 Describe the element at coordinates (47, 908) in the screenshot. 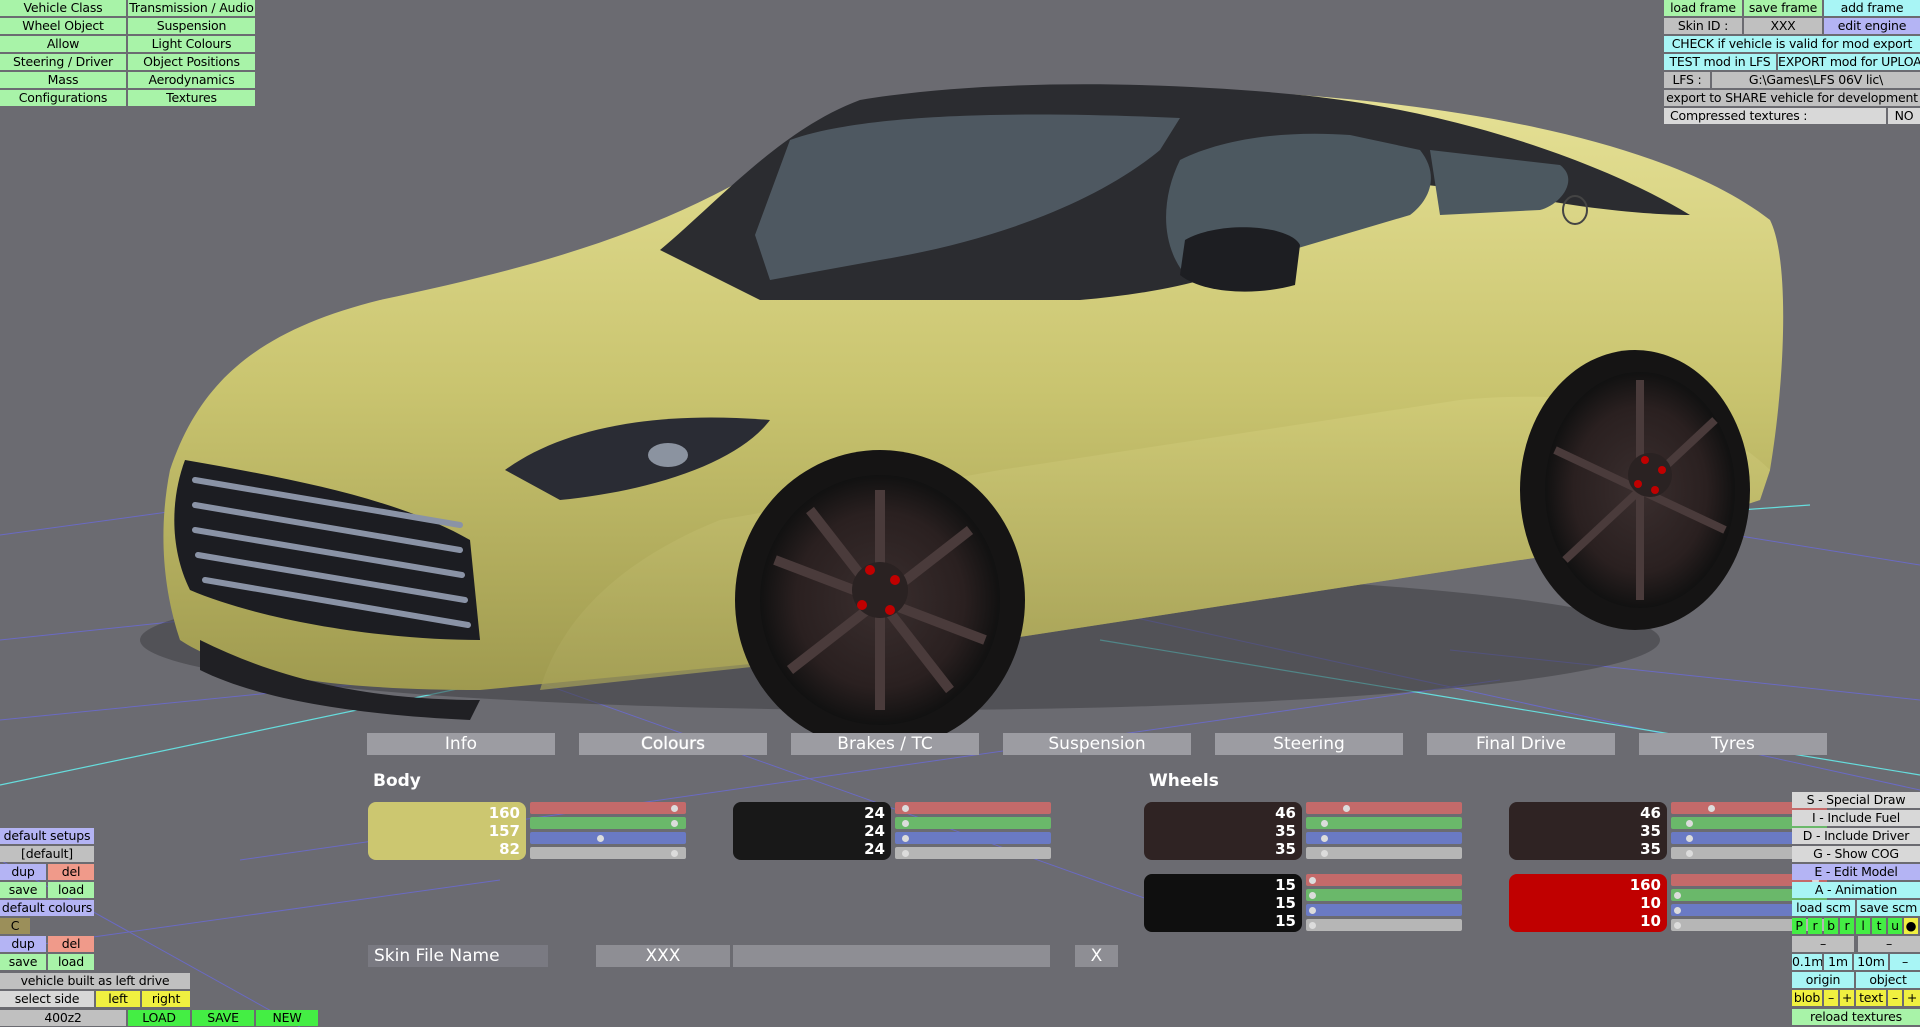

I see `default-colours-button: default colours` at that location.